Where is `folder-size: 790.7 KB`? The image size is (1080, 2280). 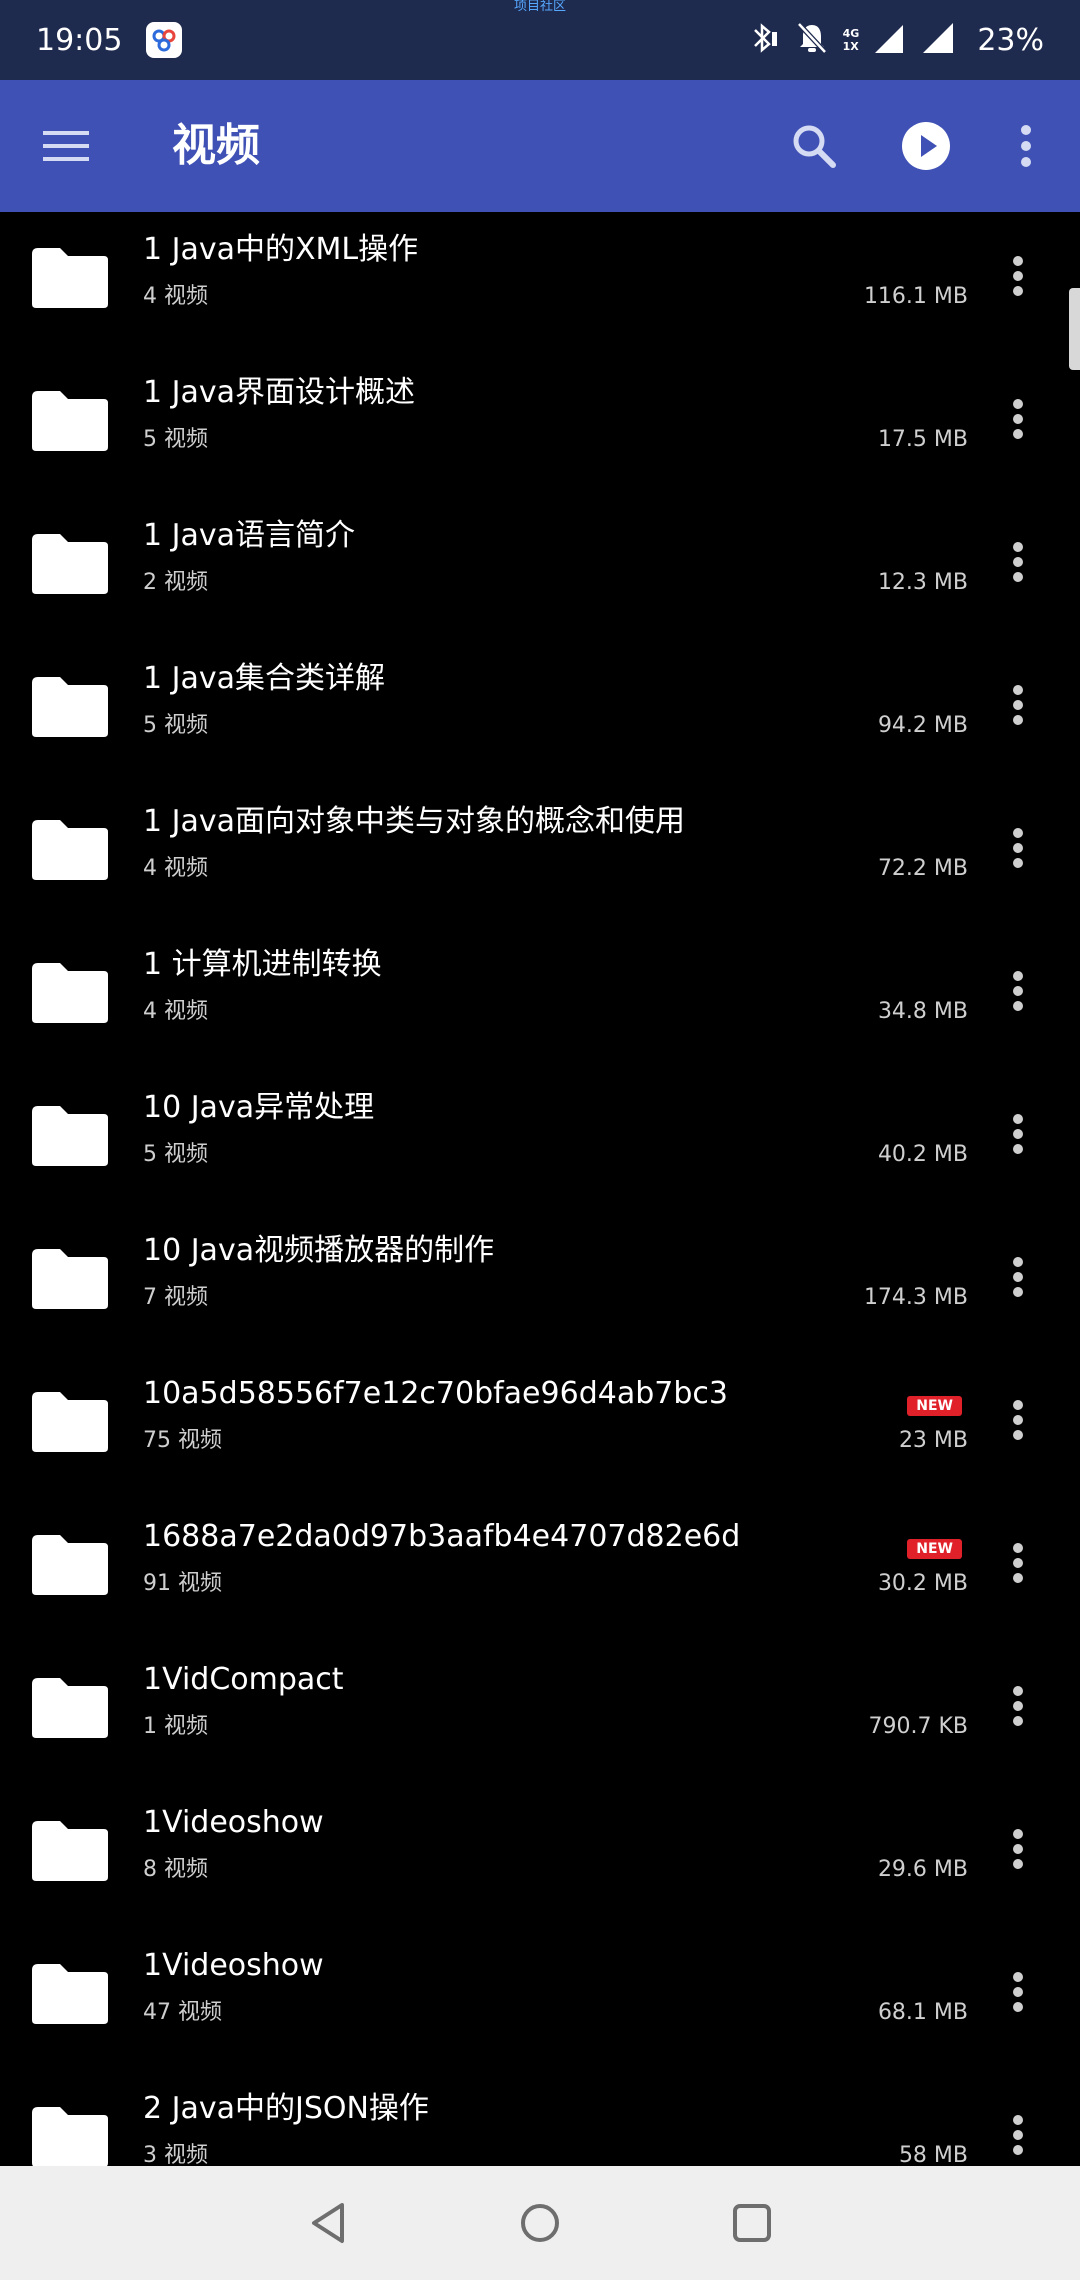 folder-size: 790.7 KB is located at coordinates (918, 1726).